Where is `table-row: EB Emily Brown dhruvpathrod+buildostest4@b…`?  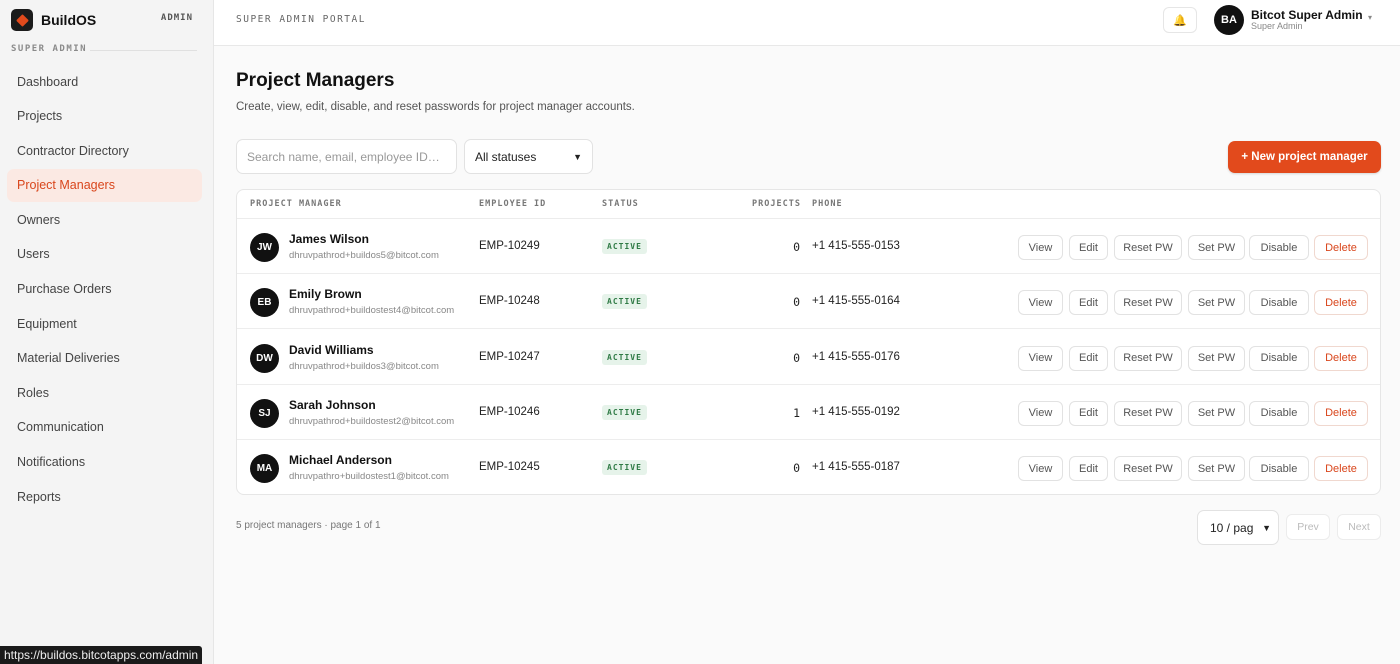 table-row: EB Emily Brown dhruvpathrod+buildostest4@b… is located at coordinates (808, 302).